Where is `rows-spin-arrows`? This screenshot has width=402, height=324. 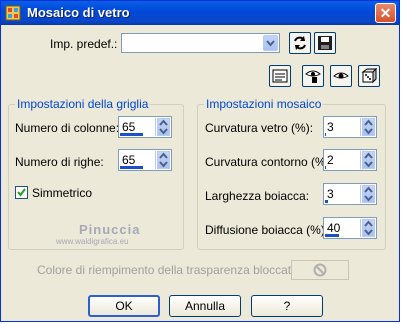 rows-spin-arrows is located at coordinates (163, 160).